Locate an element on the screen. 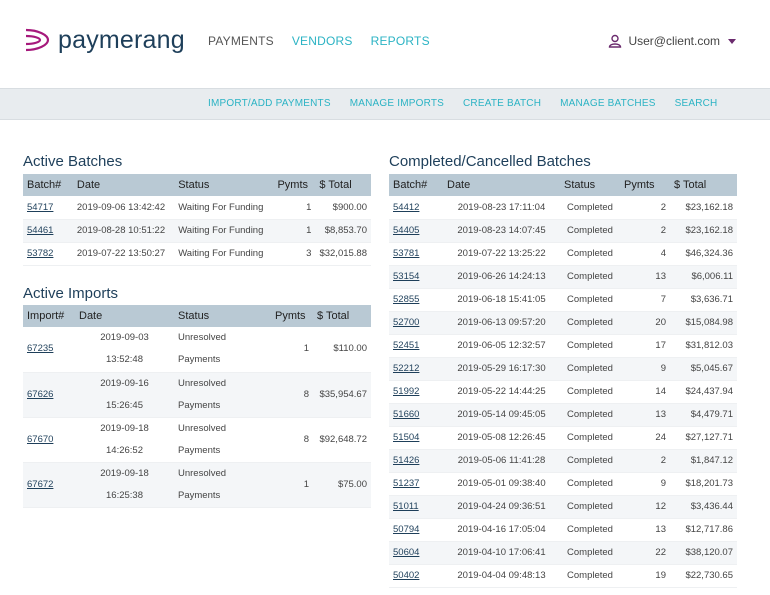 Image resolution: width=770 pixels, height=595 pixels. import-link: 67235 is located at coordinates (49, 350).